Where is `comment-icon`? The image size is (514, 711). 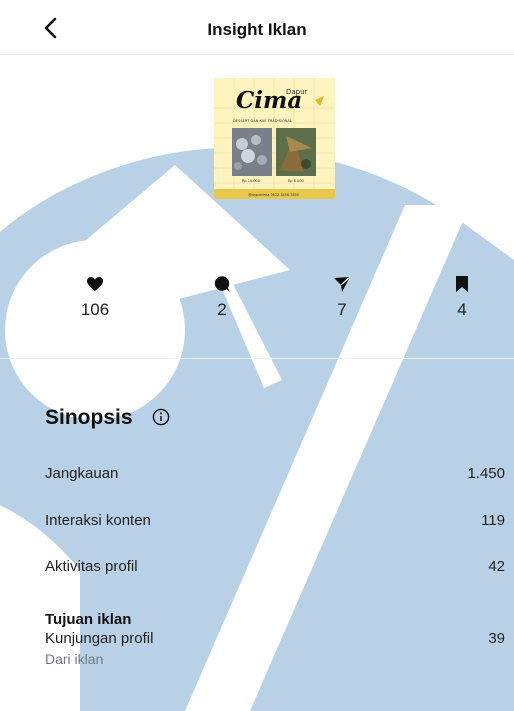 comment-icon is located at coordinates (222, 284).